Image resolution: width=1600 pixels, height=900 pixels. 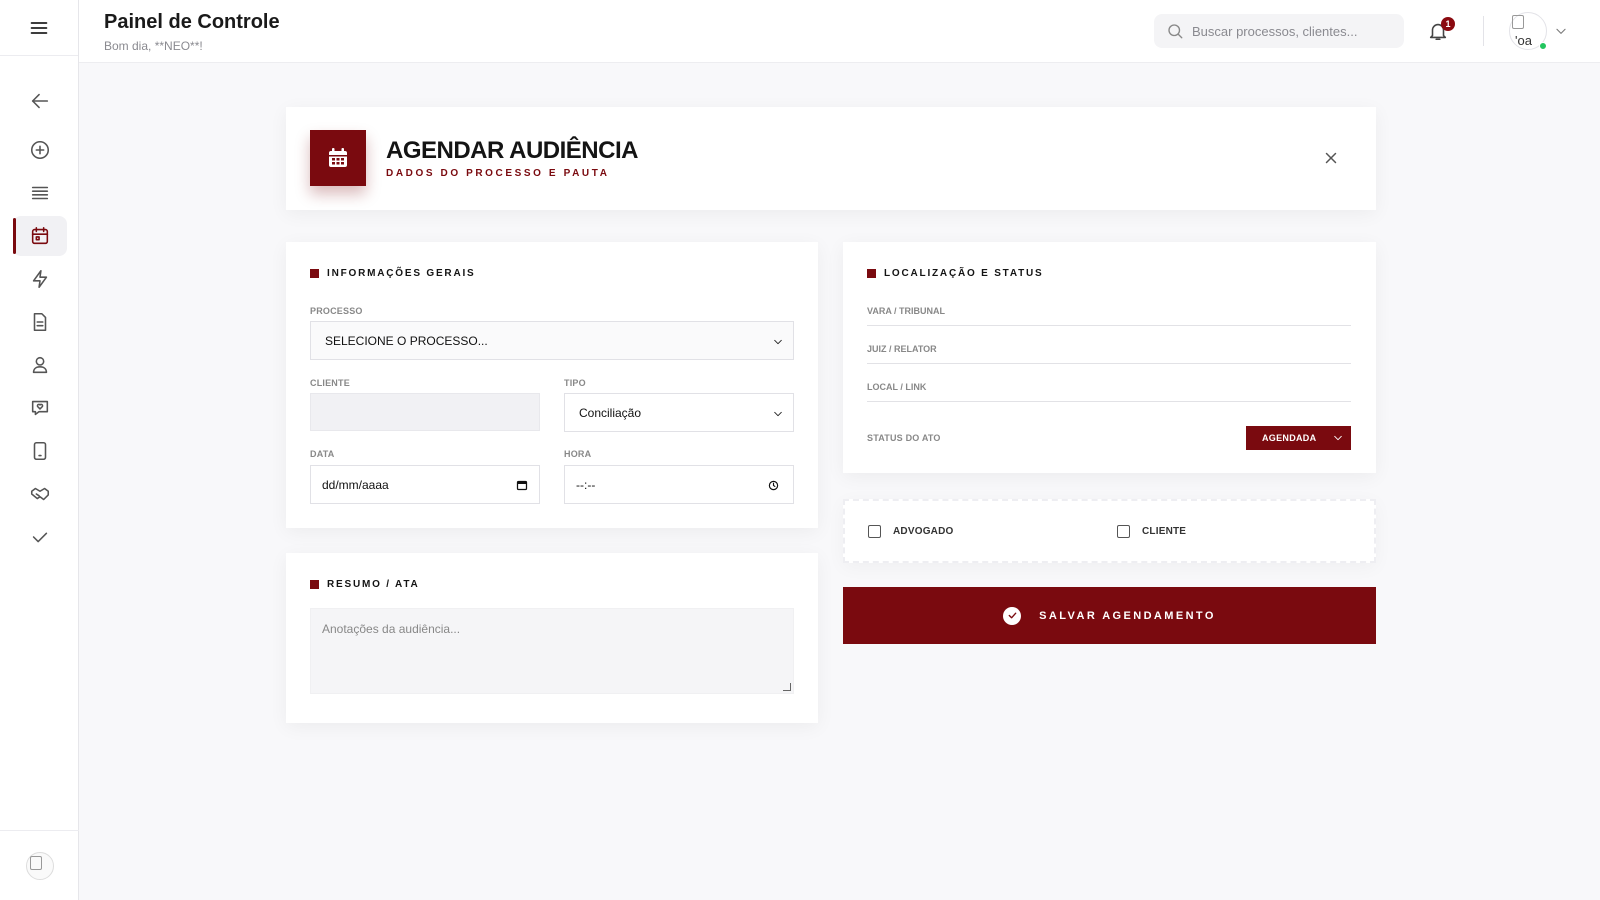 I want to click on save-button-label: SALVAR AGENDAMENTO, so click(x=1127, y=615).